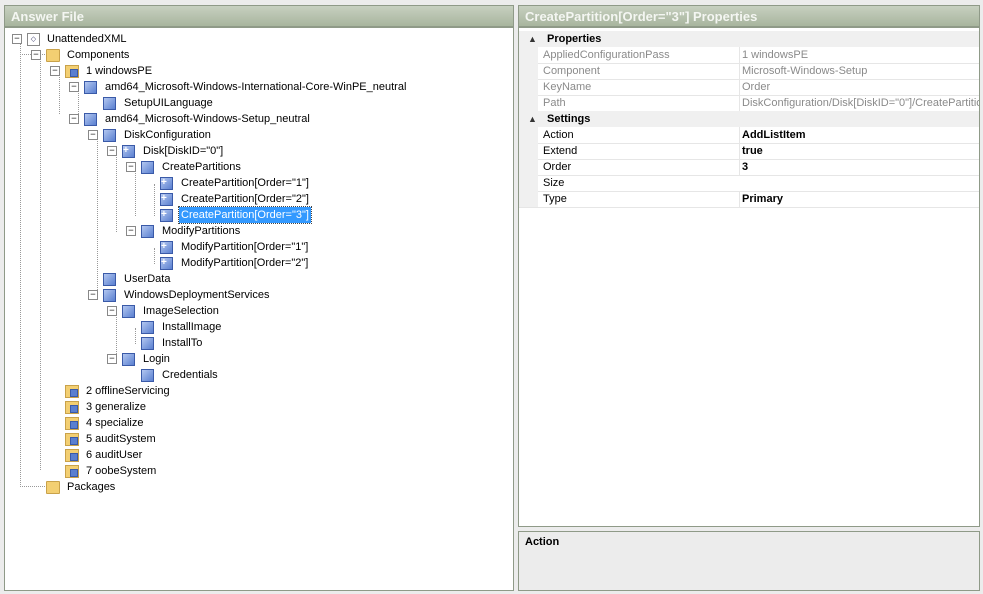 Image resolution: width=983 pixels, height=594 pixels. Describe the element at coordinates (749, 135) in the screenshot. I see `setting-row-action: Action AddListItem` at that location.